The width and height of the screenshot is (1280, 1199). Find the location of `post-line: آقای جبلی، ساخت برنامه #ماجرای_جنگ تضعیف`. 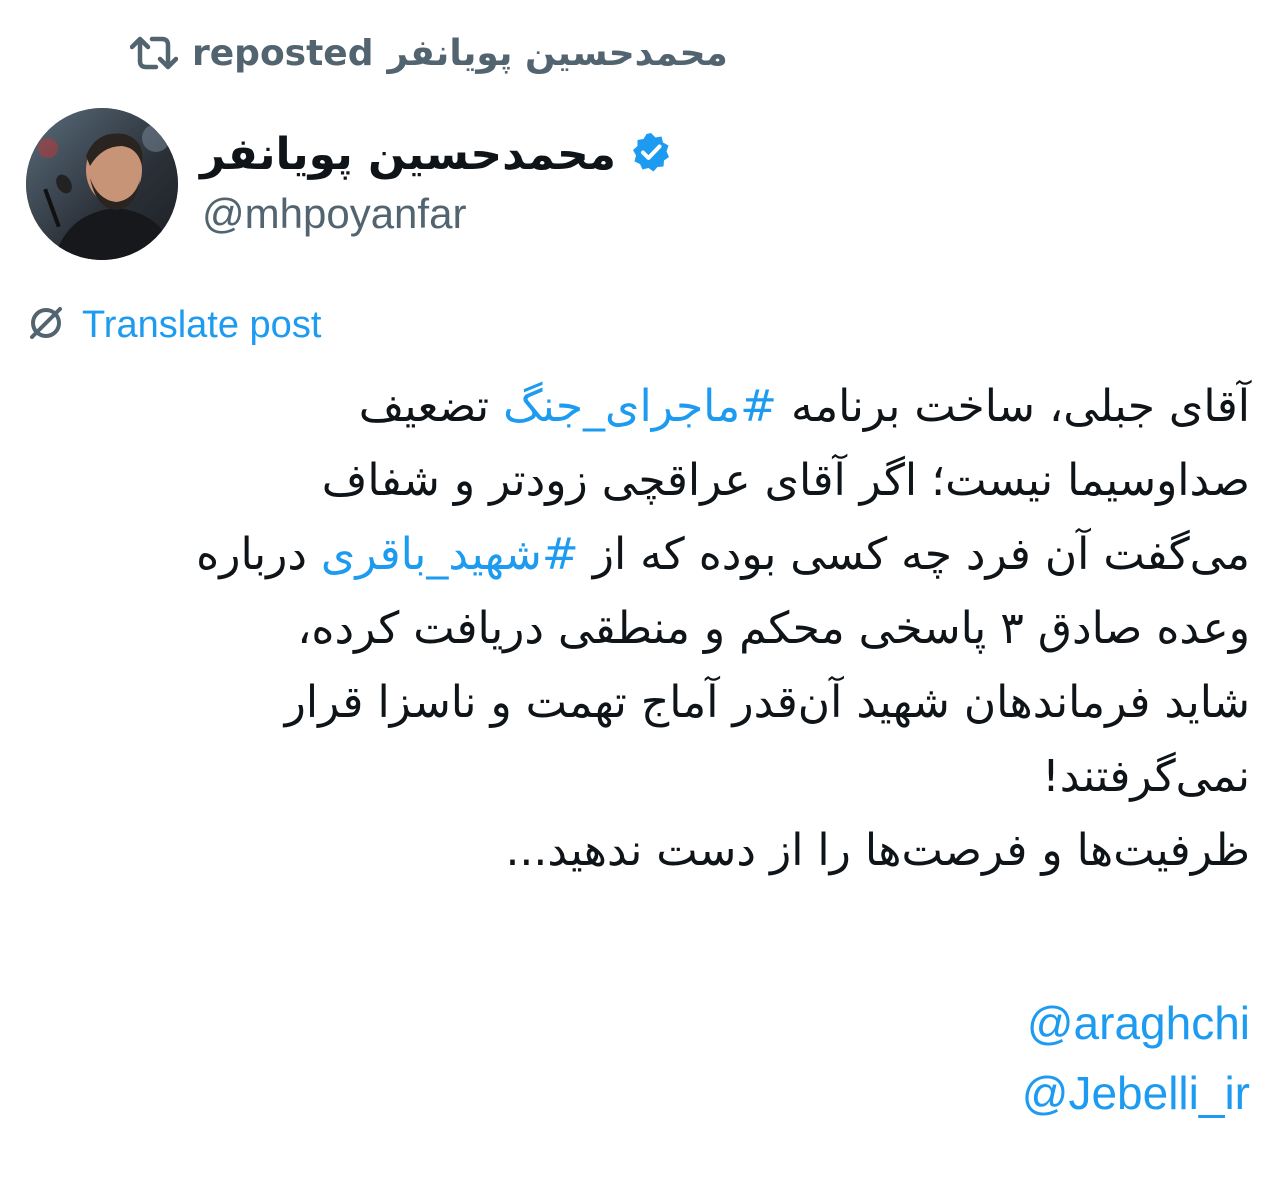

post-line: آقای جبلی، ساخت برنامه #ماجرای_جنگ تضعیف is located at coordinates (635, 407).